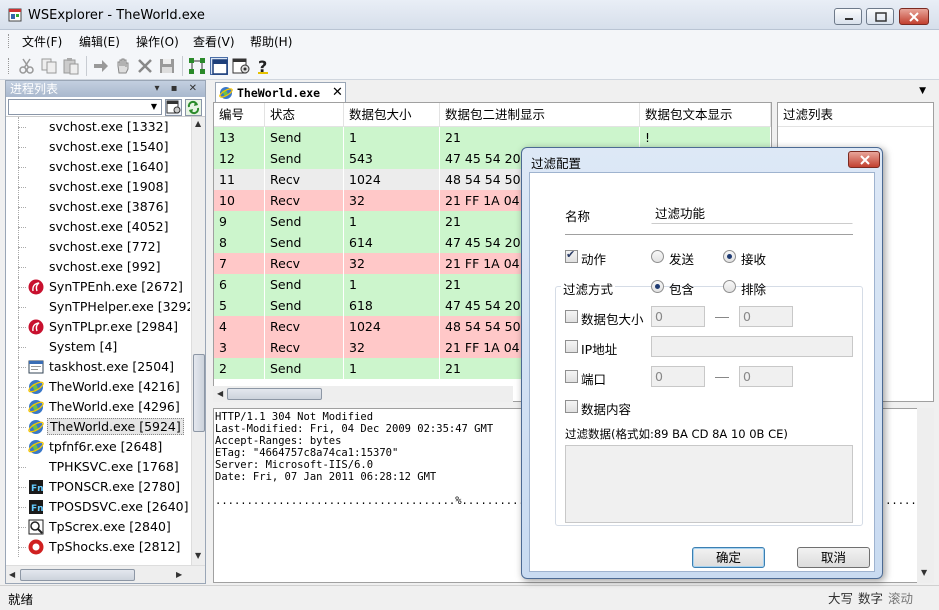  I want to click on process-list-hscrollbar: ◀ ▶, so click(105, 574).